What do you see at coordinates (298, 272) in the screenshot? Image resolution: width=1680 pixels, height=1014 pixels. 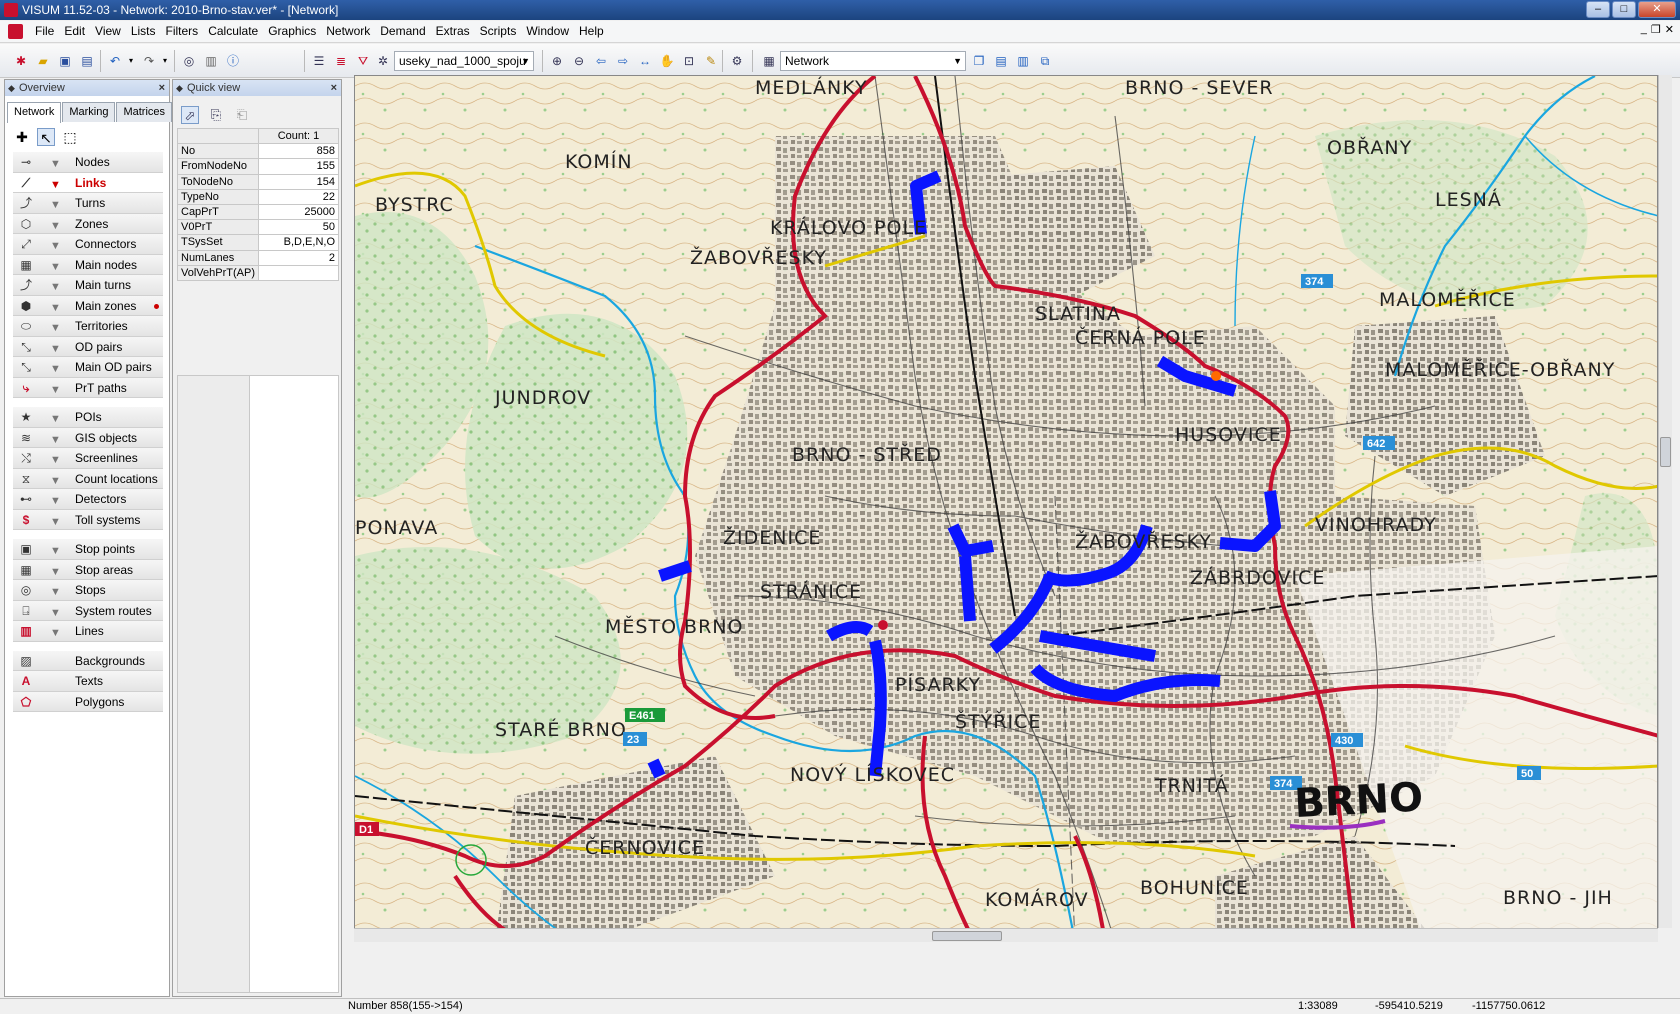 I see `attribute-value` at bounding box center [298, 272].